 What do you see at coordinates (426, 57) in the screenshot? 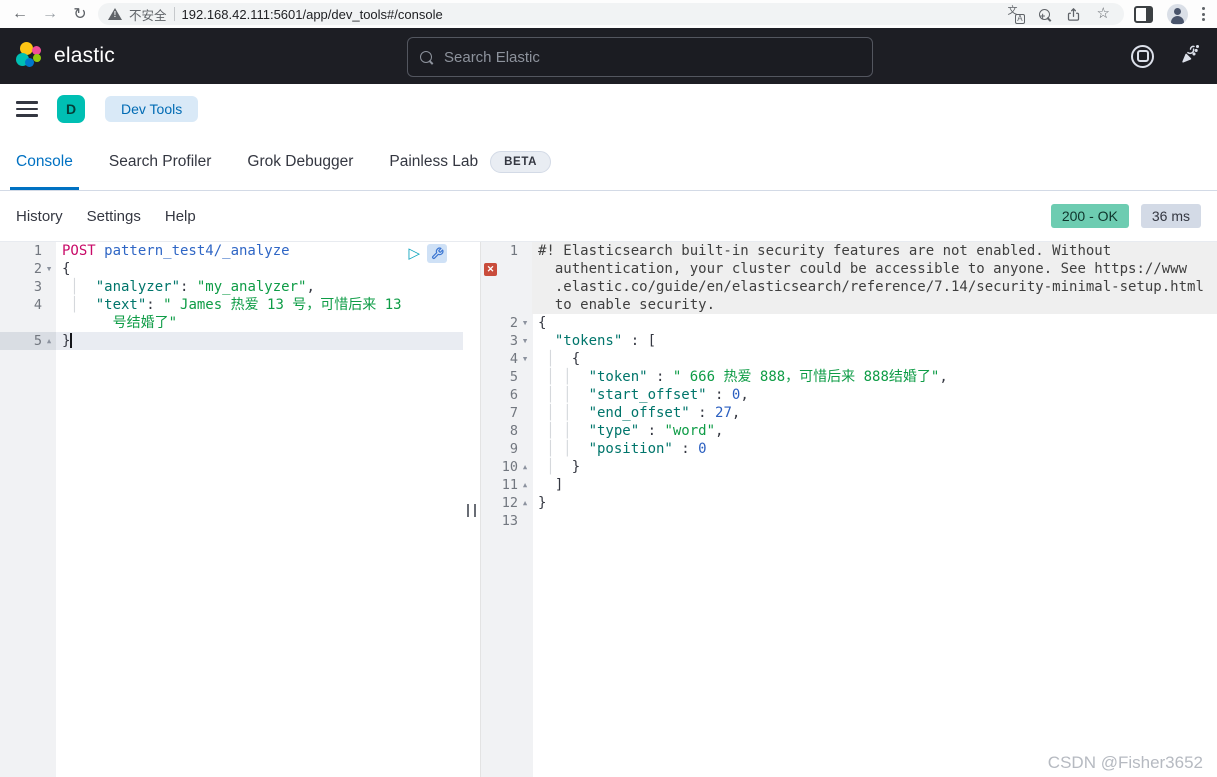
I see `search-icon` at bounding box center [426, 57].